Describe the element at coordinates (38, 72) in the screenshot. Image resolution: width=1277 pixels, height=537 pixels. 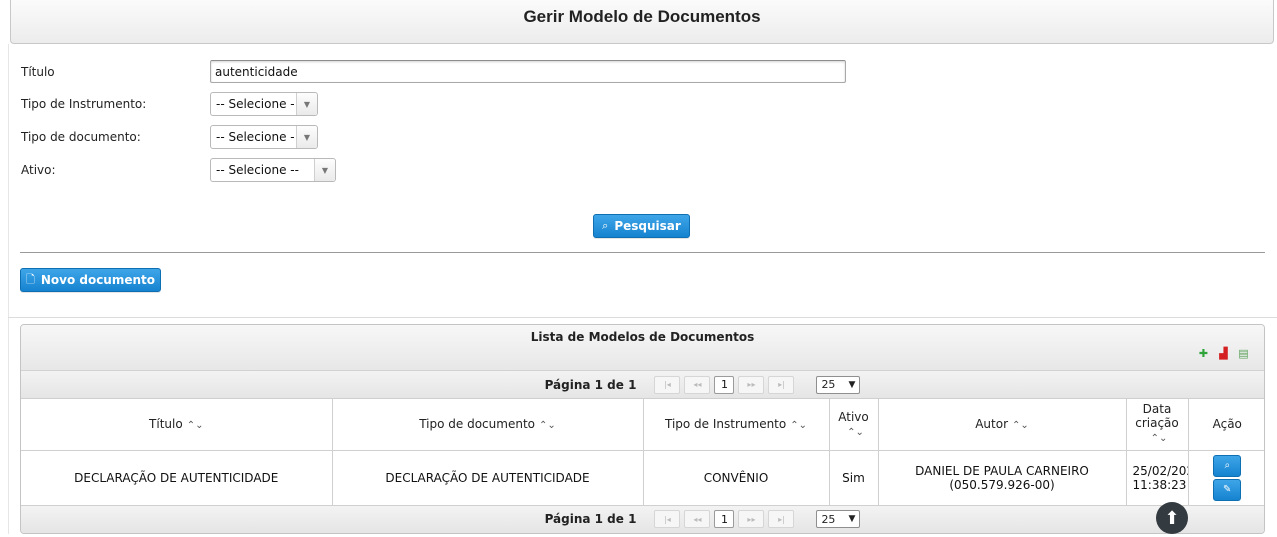
I see `titulo-label: Título` at that location.